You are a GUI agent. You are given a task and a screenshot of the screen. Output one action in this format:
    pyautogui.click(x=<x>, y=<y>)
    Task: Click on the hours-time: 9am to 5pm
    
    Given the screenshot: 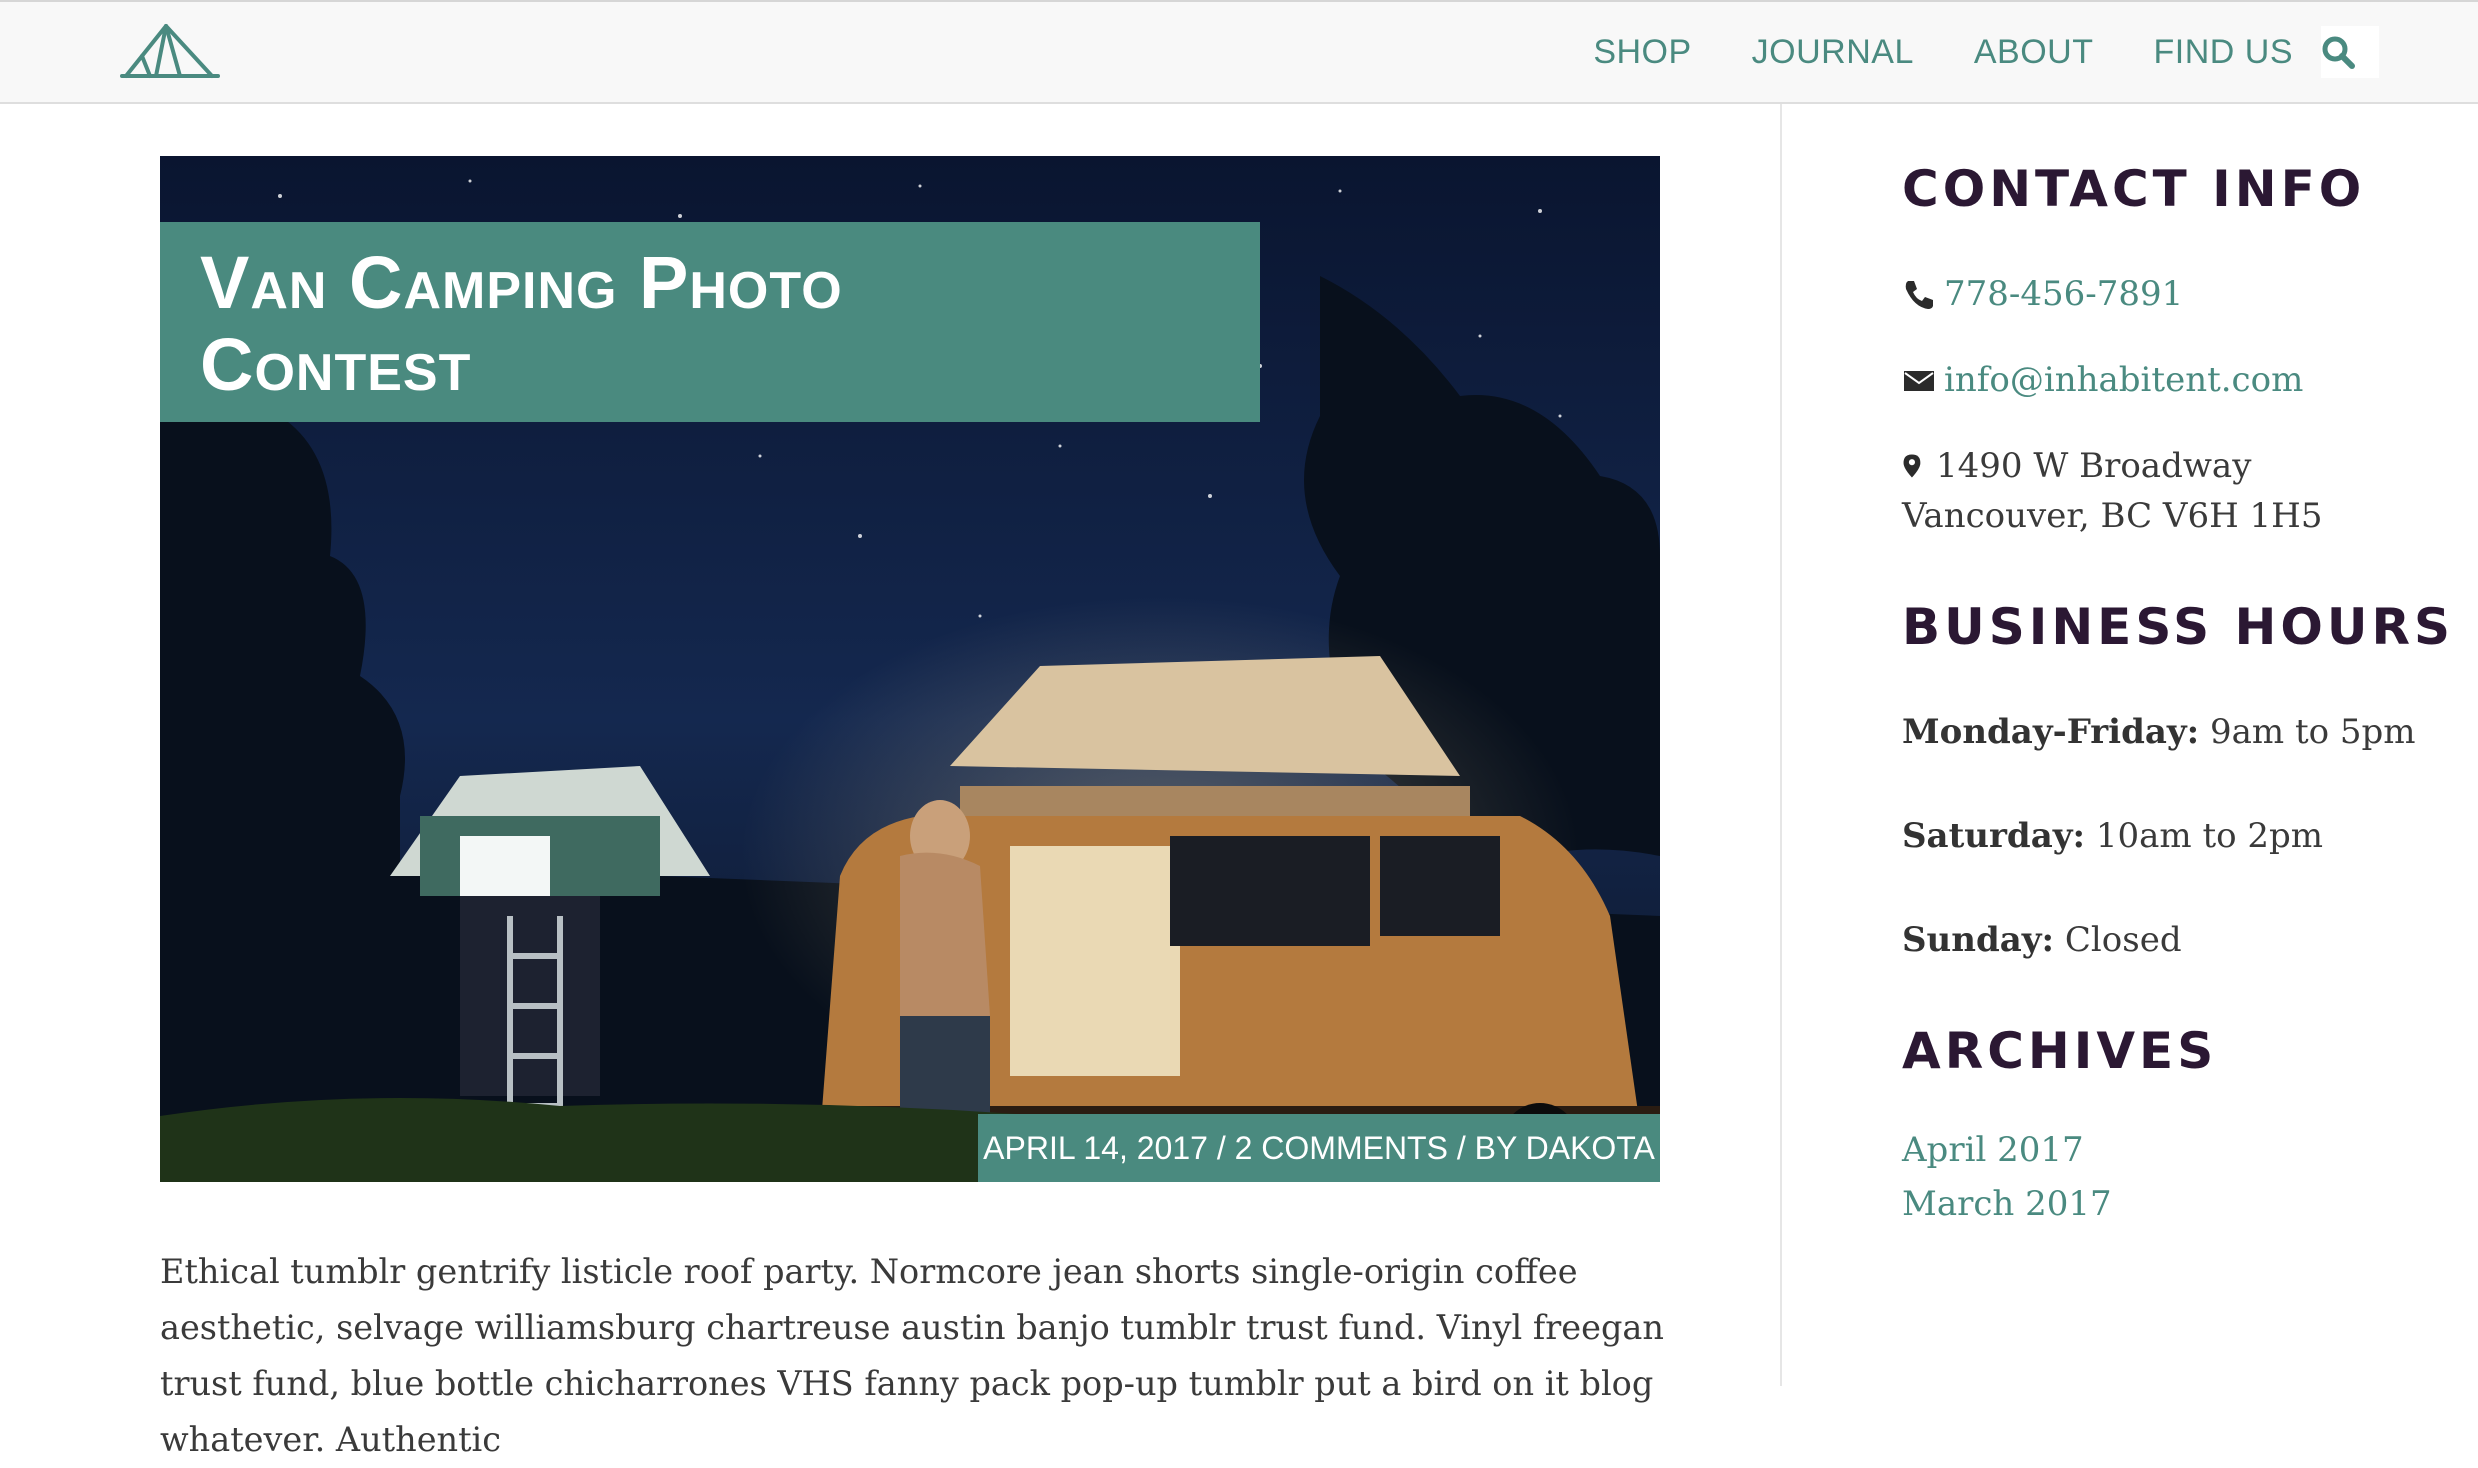 What is the action you would take?
    pyautogui.click(x=2313, y=732)
    